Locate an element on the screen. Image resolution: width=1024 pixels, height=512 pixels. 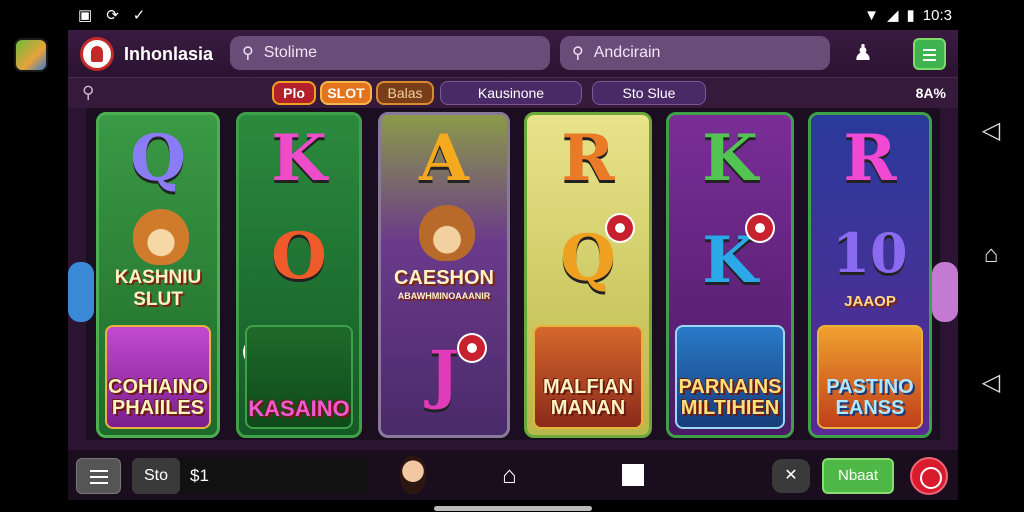
search-text-secondary: Andcirain is located at coordinates (627, 52).